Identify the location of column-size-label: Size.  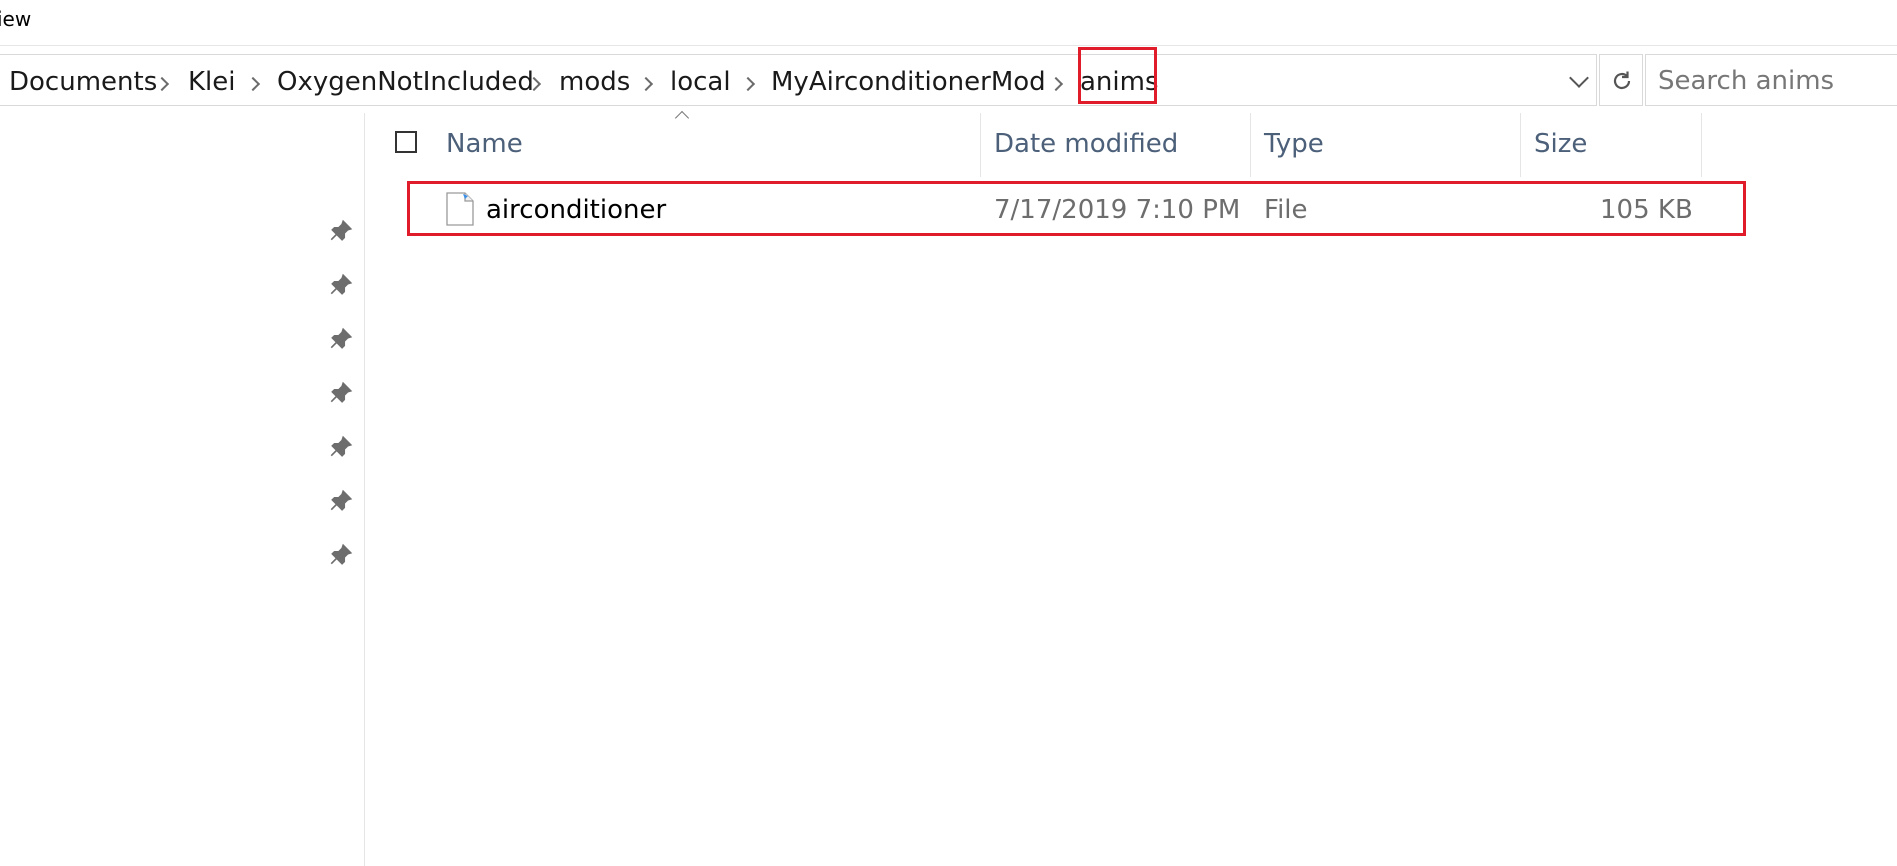
(1561, 144).